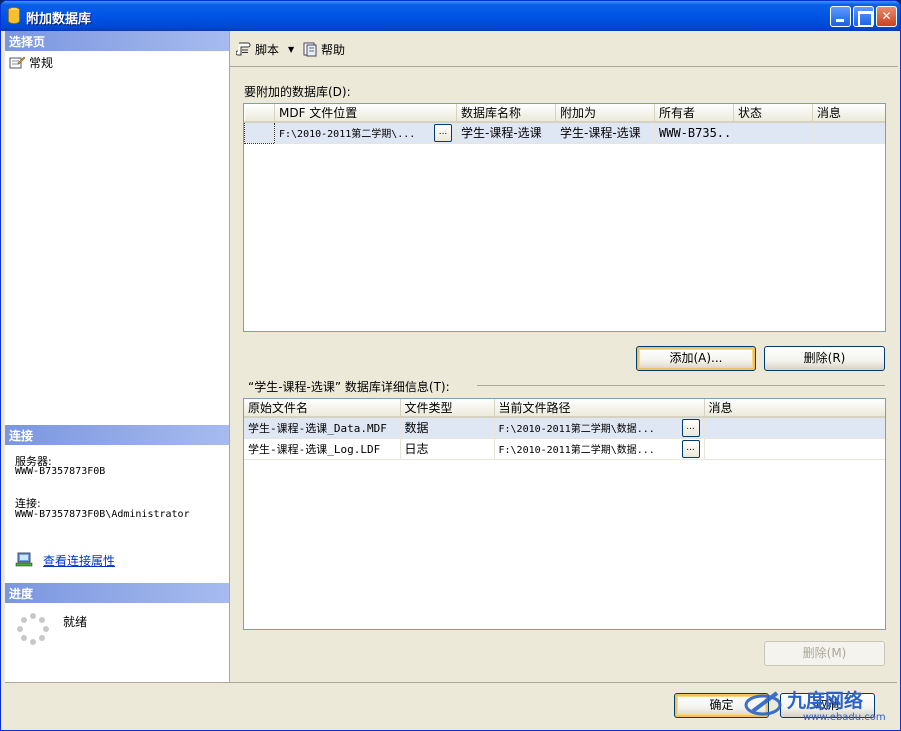 This screenshot has width=901, height=731. What do you see at coordinates (447, 428) in the screenshot?
I see `file-type-cell: 数据` at bounding box center [447, 428].